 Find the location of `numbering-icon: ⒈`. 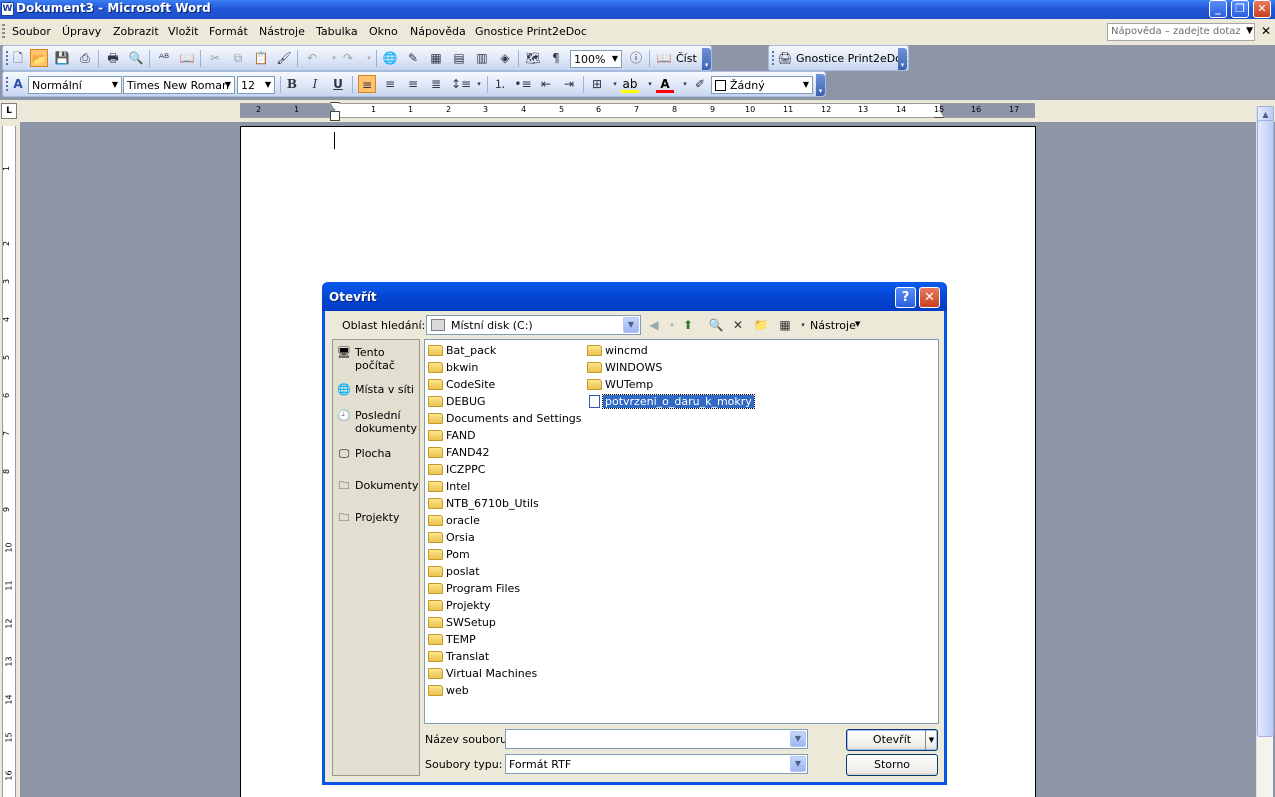

numbering-icon: ⒈ is located at coordinates (500, 84).